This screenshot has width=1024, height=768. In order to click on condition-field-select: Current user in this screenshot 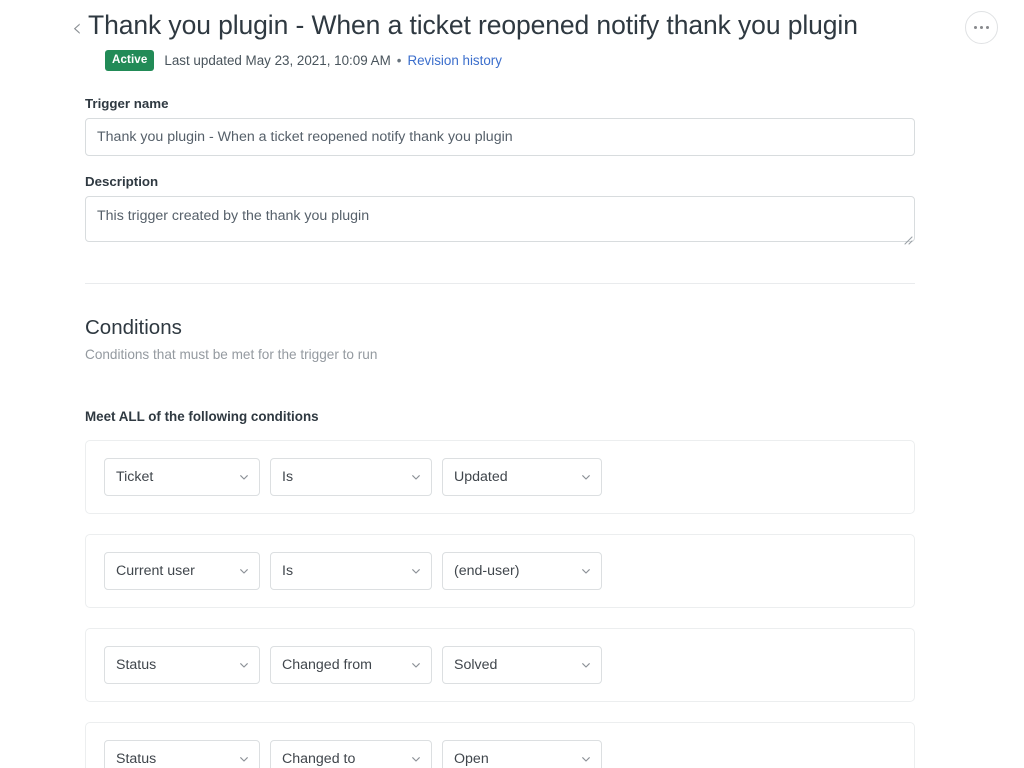, I will do `click(182, 571)`.